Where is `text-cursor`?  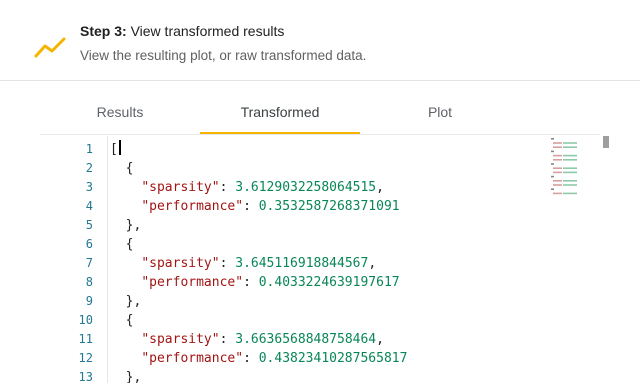
text-cursor is located at coordinates (119, 147).